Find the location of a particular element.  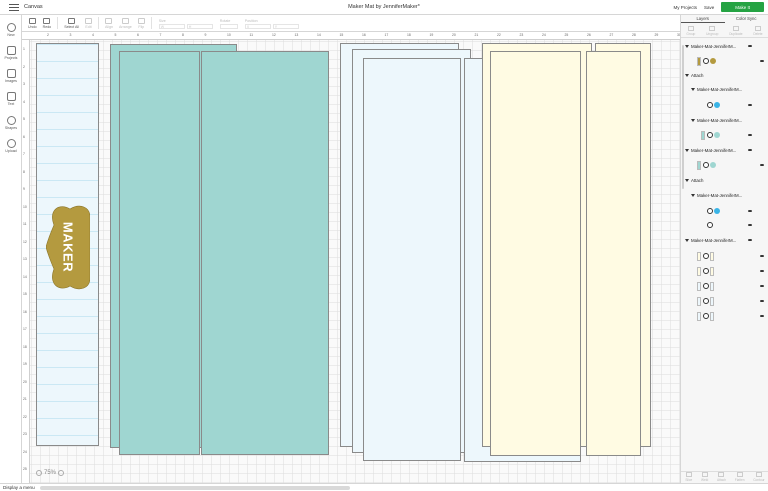

teal-panel-right is located at coordinates (265, 253).